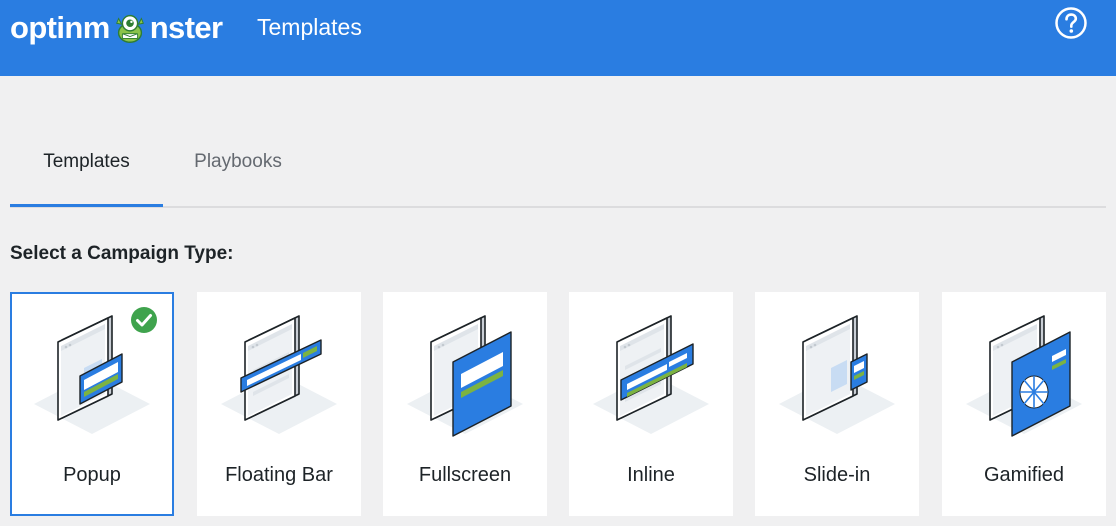 This screenshot has height=526, width=1116. What do you see at coordinates (1024, 376) in the screenshot?
I see `gamified-illustration-icon` at bounding box center [1024, 376].